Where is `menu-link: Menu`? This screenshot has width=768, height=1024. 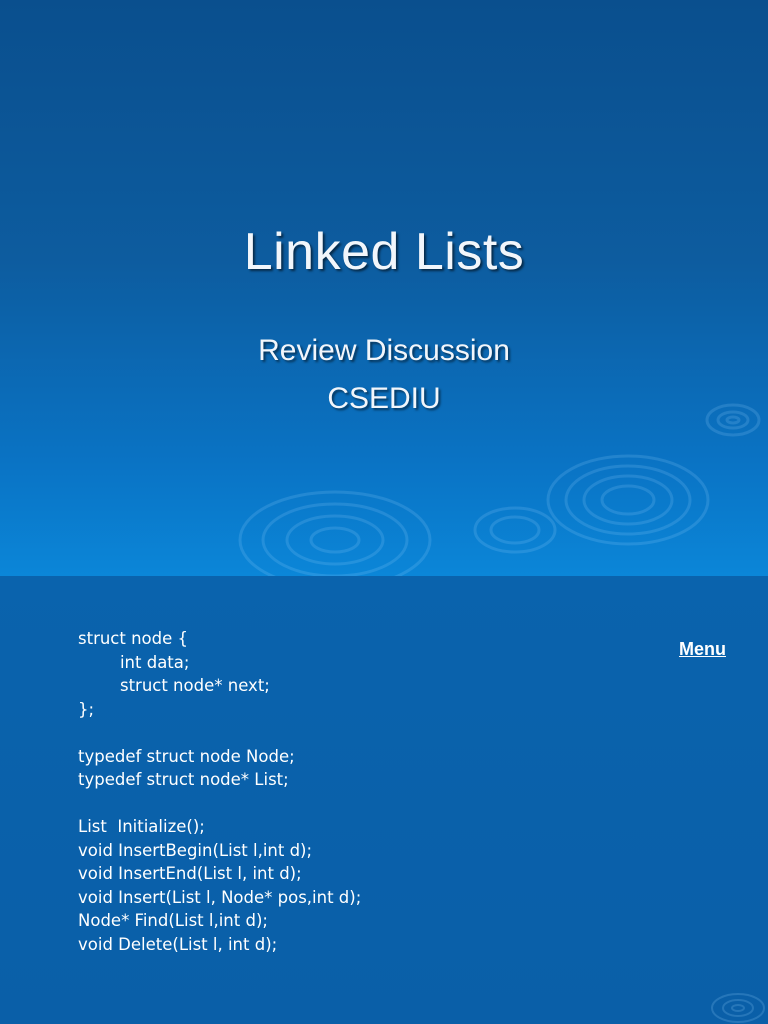 menu-link: Menu is located at coordinates (702, 649).